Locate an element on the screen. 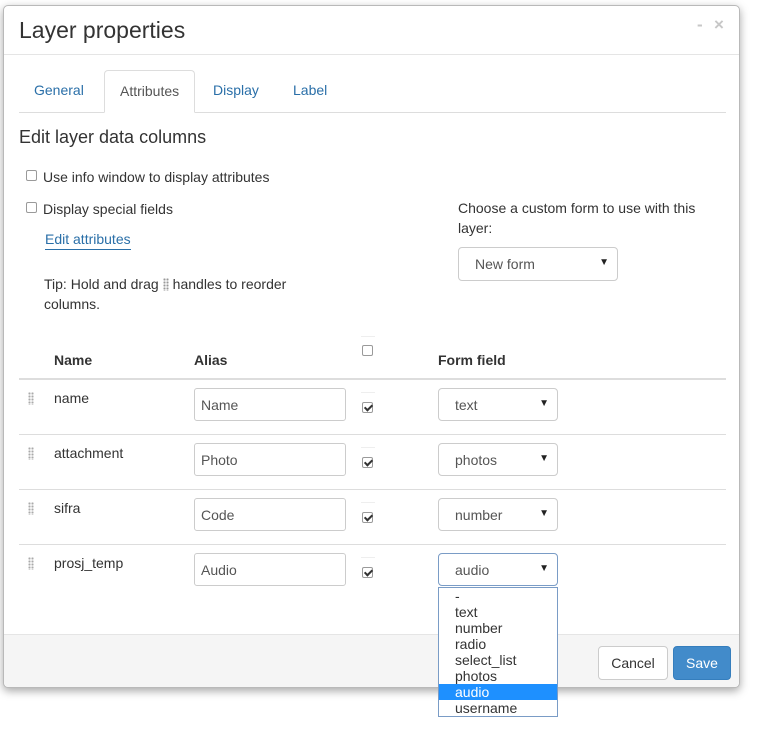  dropdown-option: radio is located at coordinates (498, 644).